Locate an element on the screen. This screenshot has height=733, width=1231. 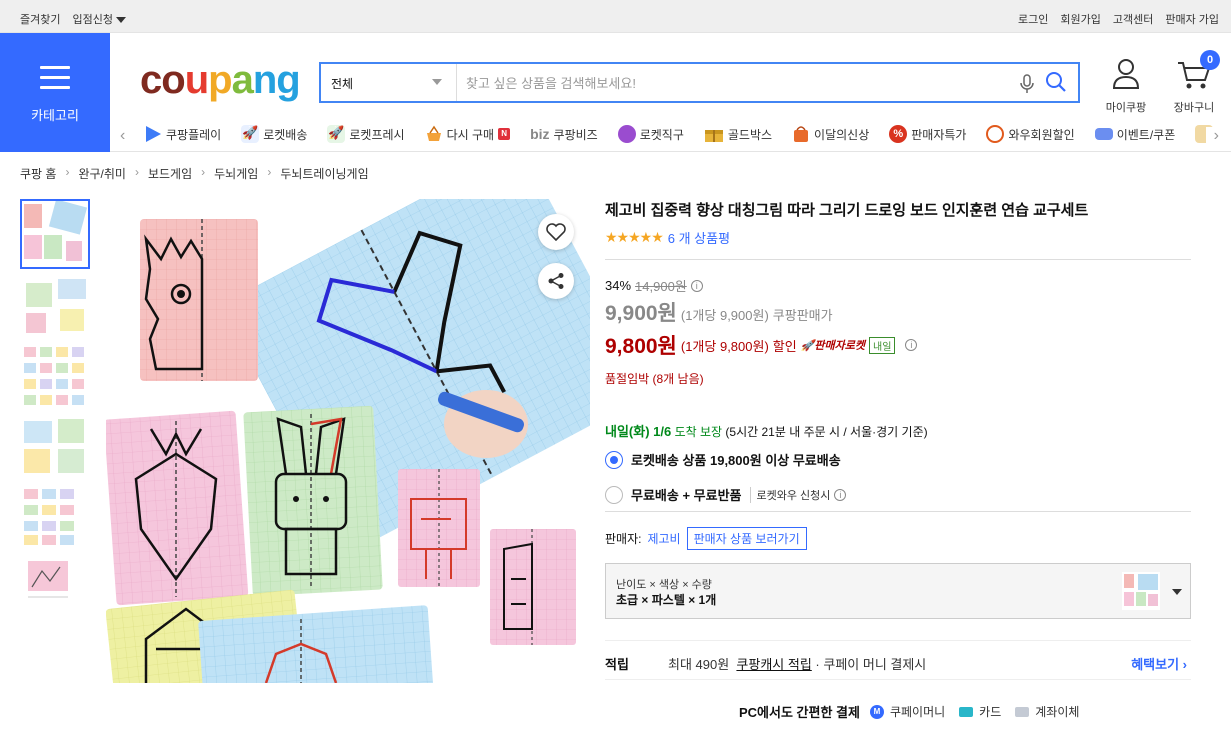
cart-label: 장바구니 is located at coordinates (1194, 108).